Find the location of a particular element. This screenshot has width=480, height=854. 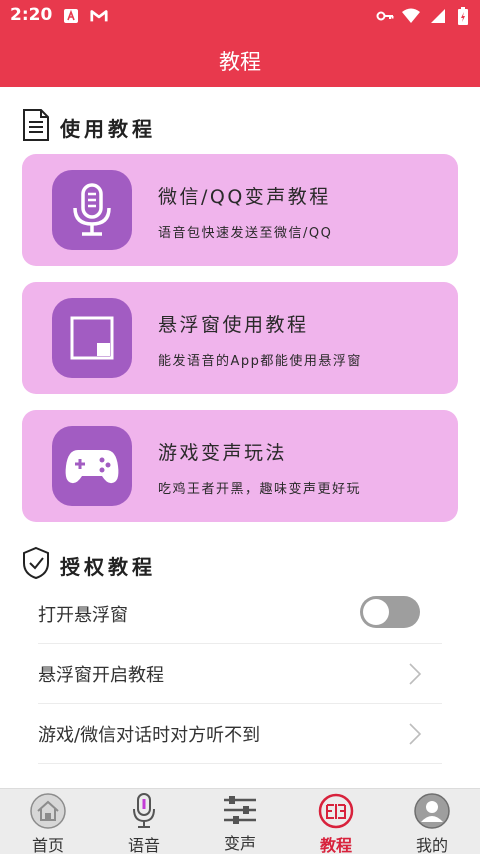

nav-item-me: 我的 is located at coordinates (432, 821).